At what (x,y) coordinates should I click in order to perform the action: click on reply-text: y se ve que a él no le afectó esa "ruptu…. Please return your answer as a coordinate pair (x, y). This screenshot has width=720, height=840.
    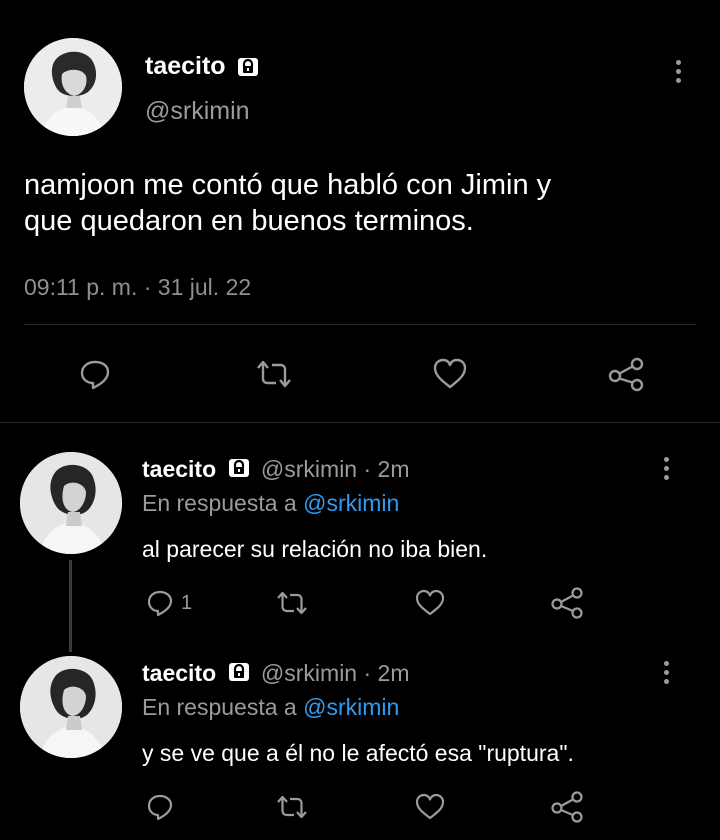
    Looking at the image, I should click on (358, 753).